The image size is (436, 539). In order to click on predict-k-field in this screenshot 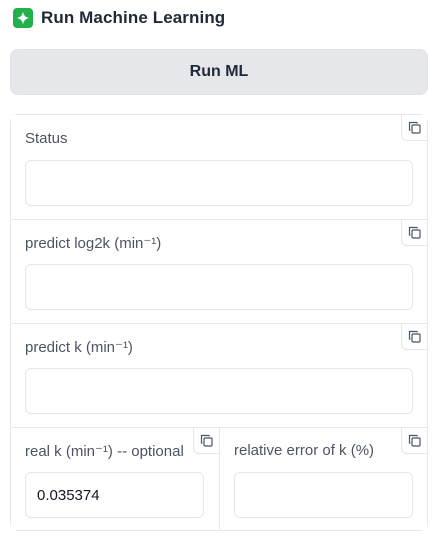, I will do `click(219, 391)`.